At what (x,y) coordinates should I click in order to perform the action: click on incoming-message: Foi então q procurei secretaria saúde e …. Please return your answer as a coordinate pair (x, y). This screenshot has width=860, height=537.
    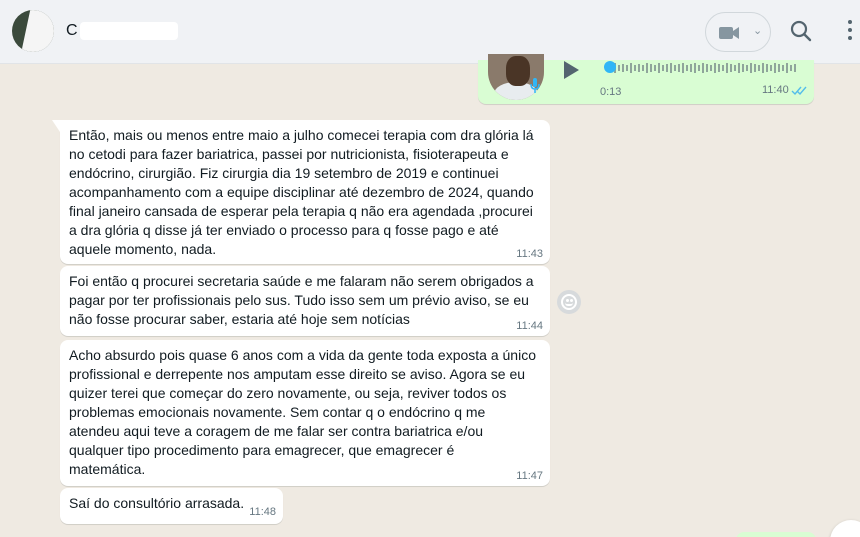
    Looking at the image, I should click on (305, 301).